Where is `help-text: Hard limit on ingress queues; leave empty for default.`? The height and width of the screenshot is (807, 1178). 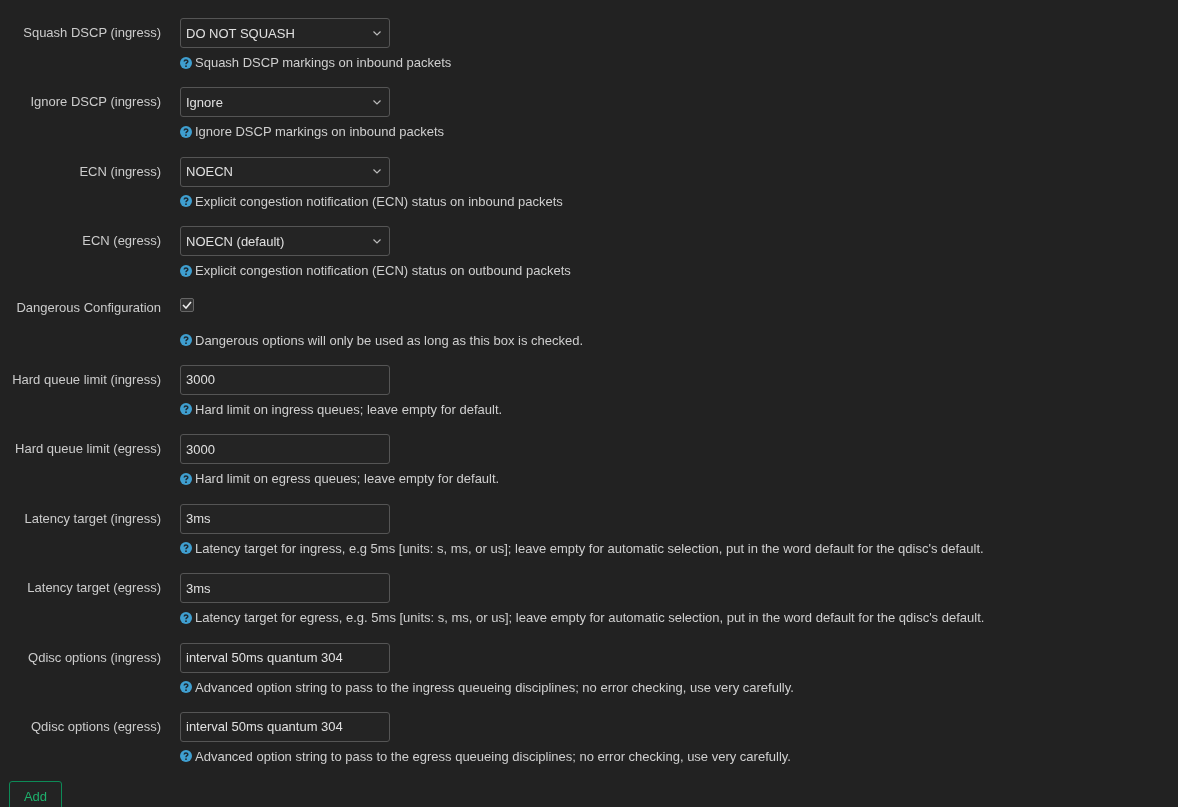 help-text: Hard limit on ingress queues; leave empty for default. is located at coordinates (349, 409).